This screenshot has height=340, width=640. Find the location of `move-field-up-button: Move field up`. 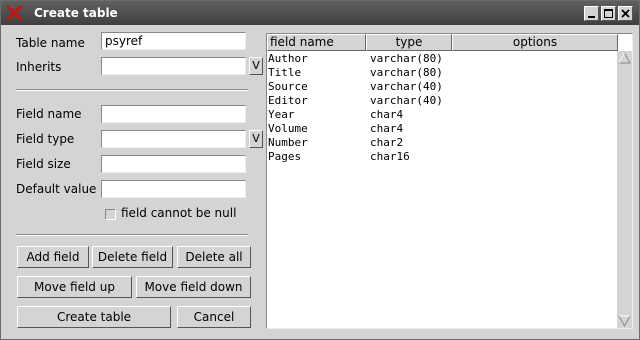

move-field-up-button: Move field up is located at coordinates (74, 287).